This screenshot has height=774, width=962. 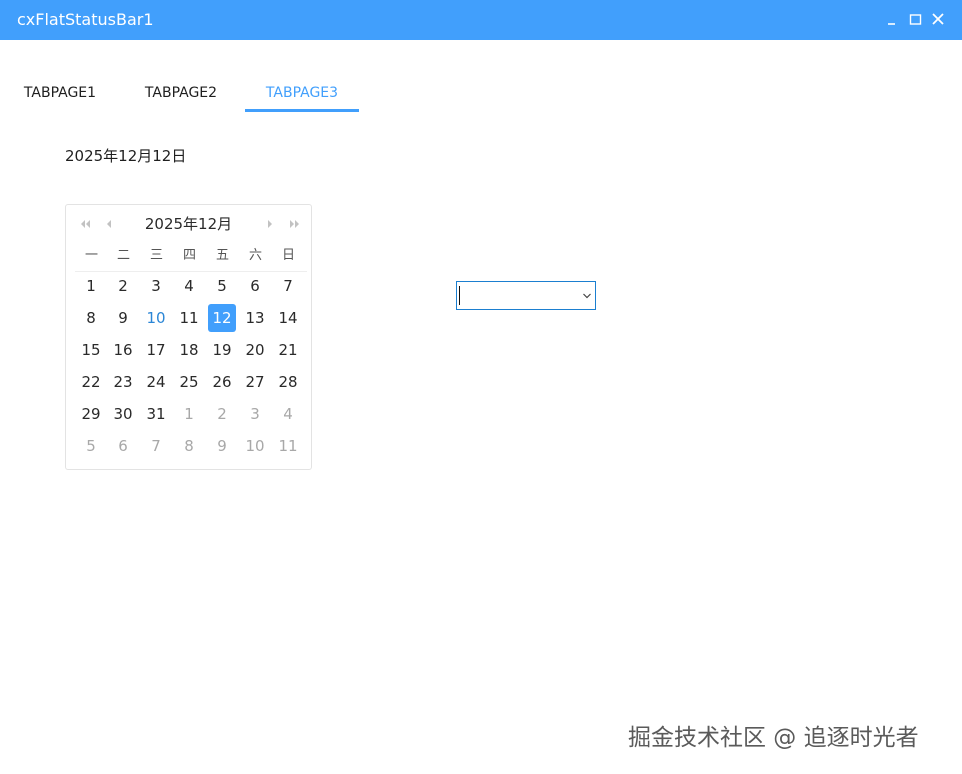 I want to click on chevron-right-icon, so click(x=270, y=224).